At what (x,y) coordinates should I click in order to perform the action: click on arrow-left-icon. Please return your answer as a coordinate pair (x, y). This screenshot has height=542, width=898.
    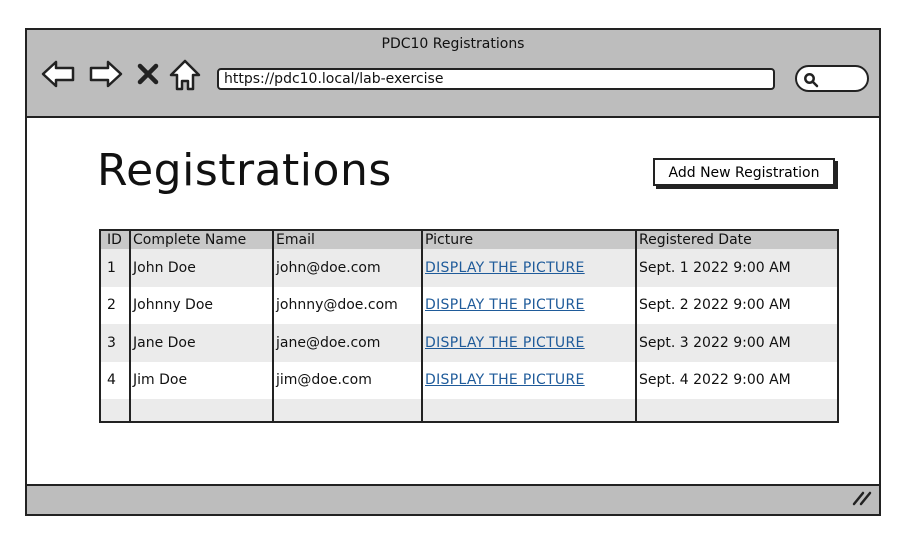
    Looking at the image, I should click on (58, 74).